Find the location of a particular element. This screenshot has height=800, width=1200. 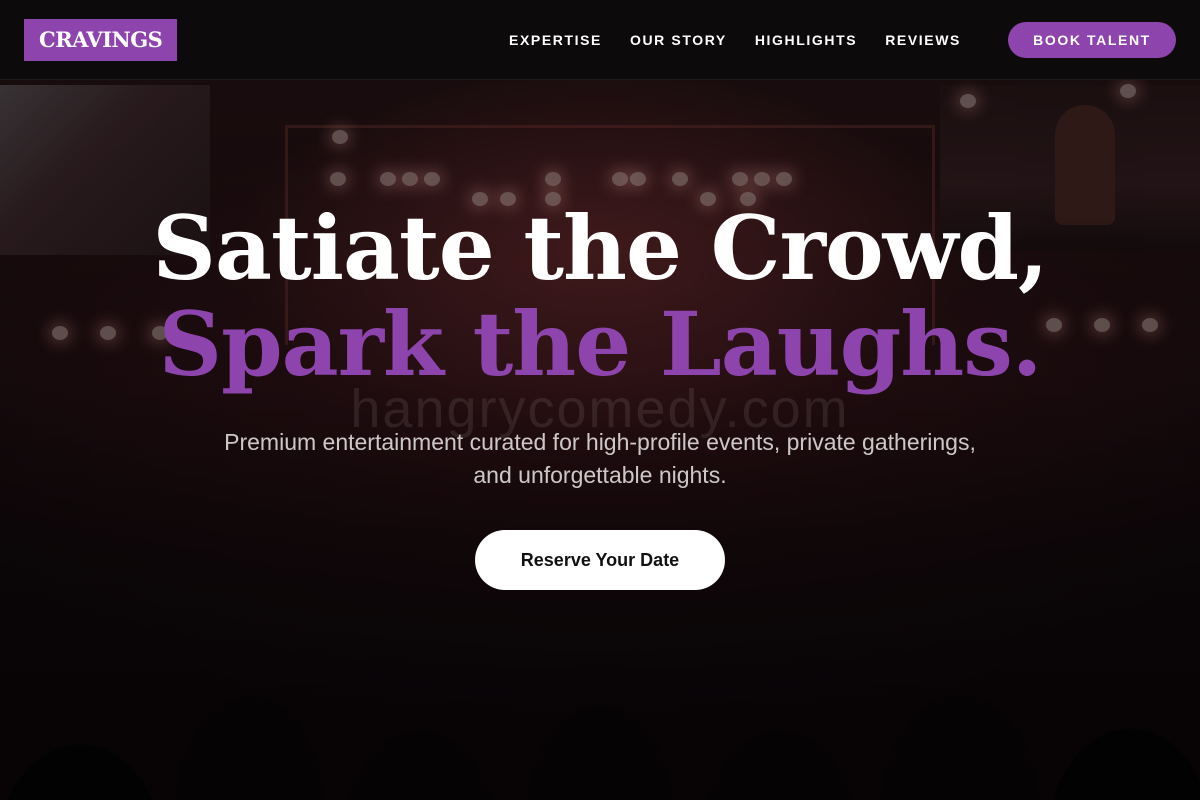

hero-title-line2: Spark the Laughs. is located at coordinates (600, 344).